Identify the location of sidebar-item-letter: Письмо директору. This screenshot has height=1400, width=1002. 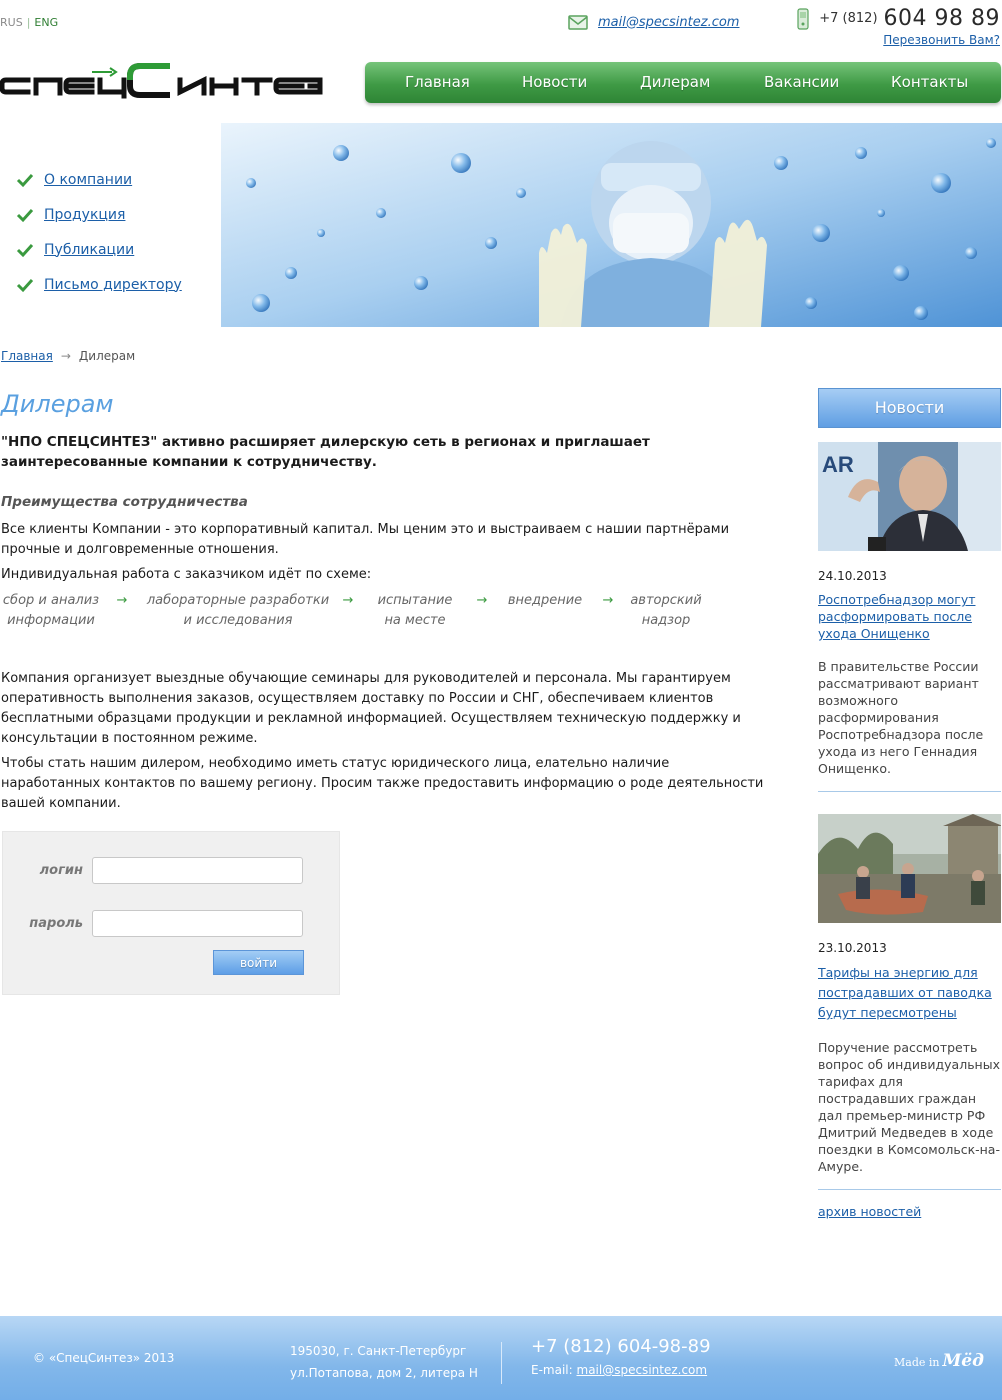
(99, 284).